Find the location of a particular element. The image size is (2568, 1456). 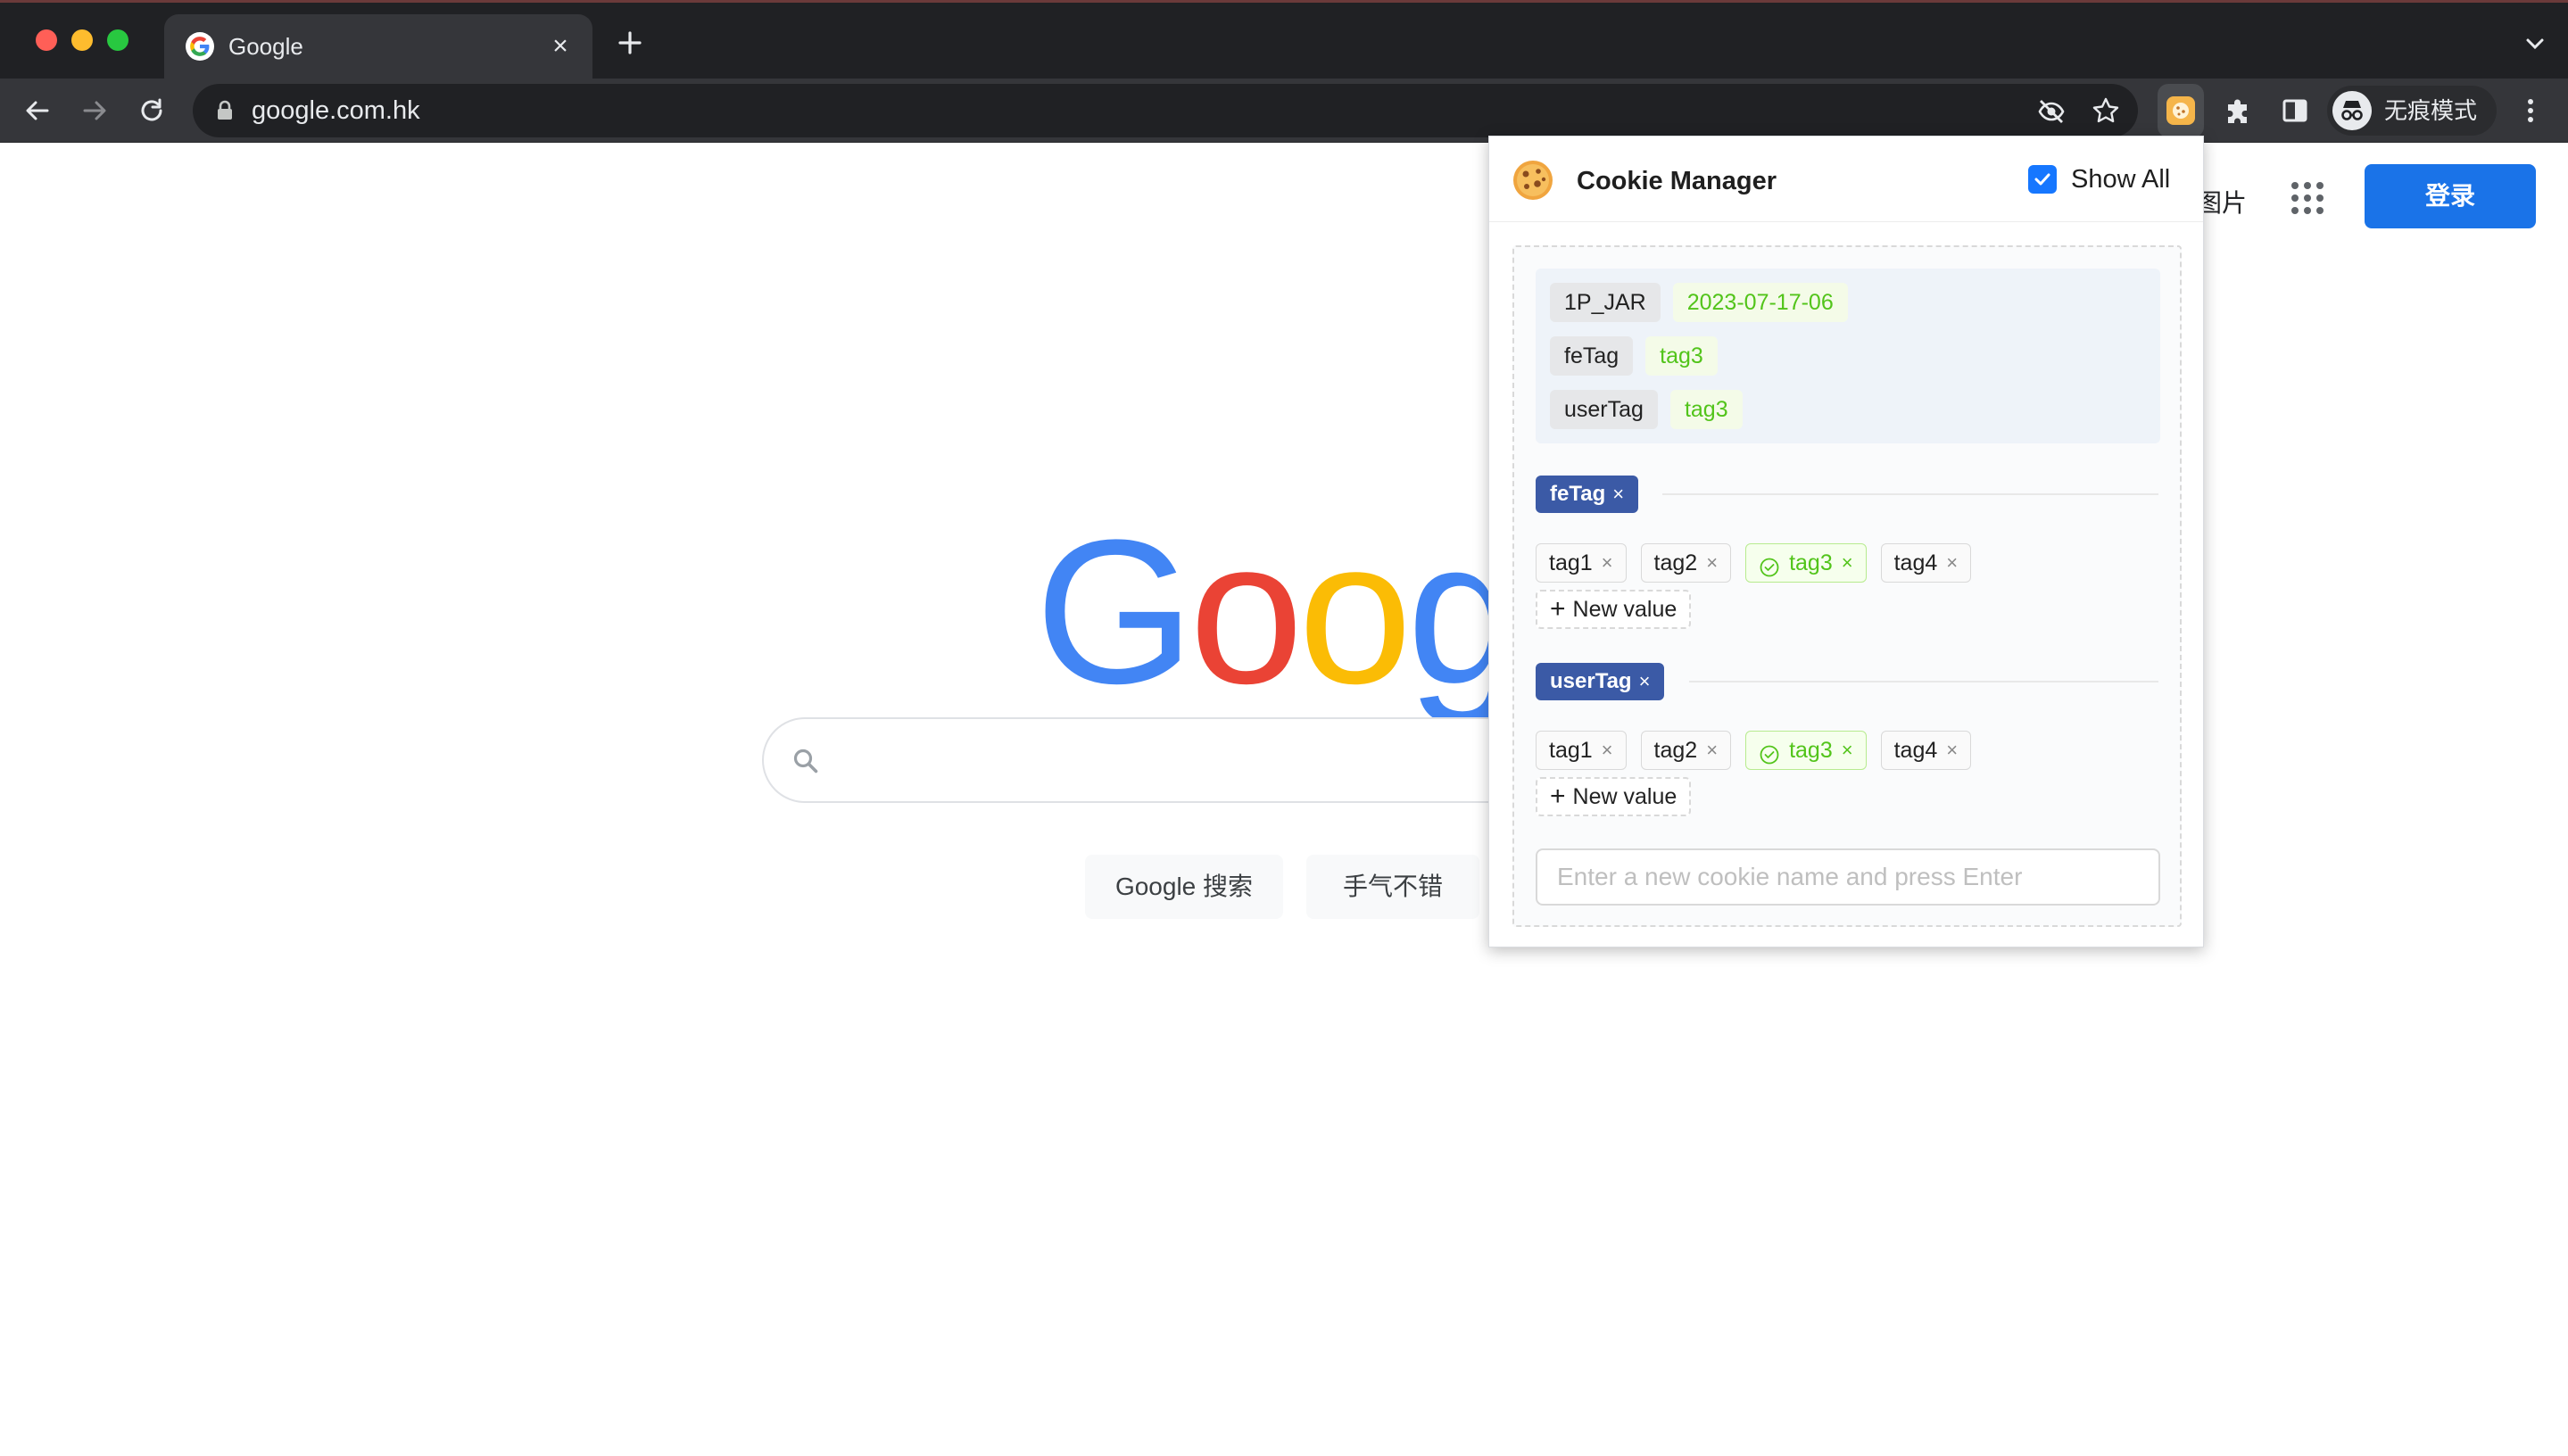

incognito-icon is located at coordinates (2352, 111).